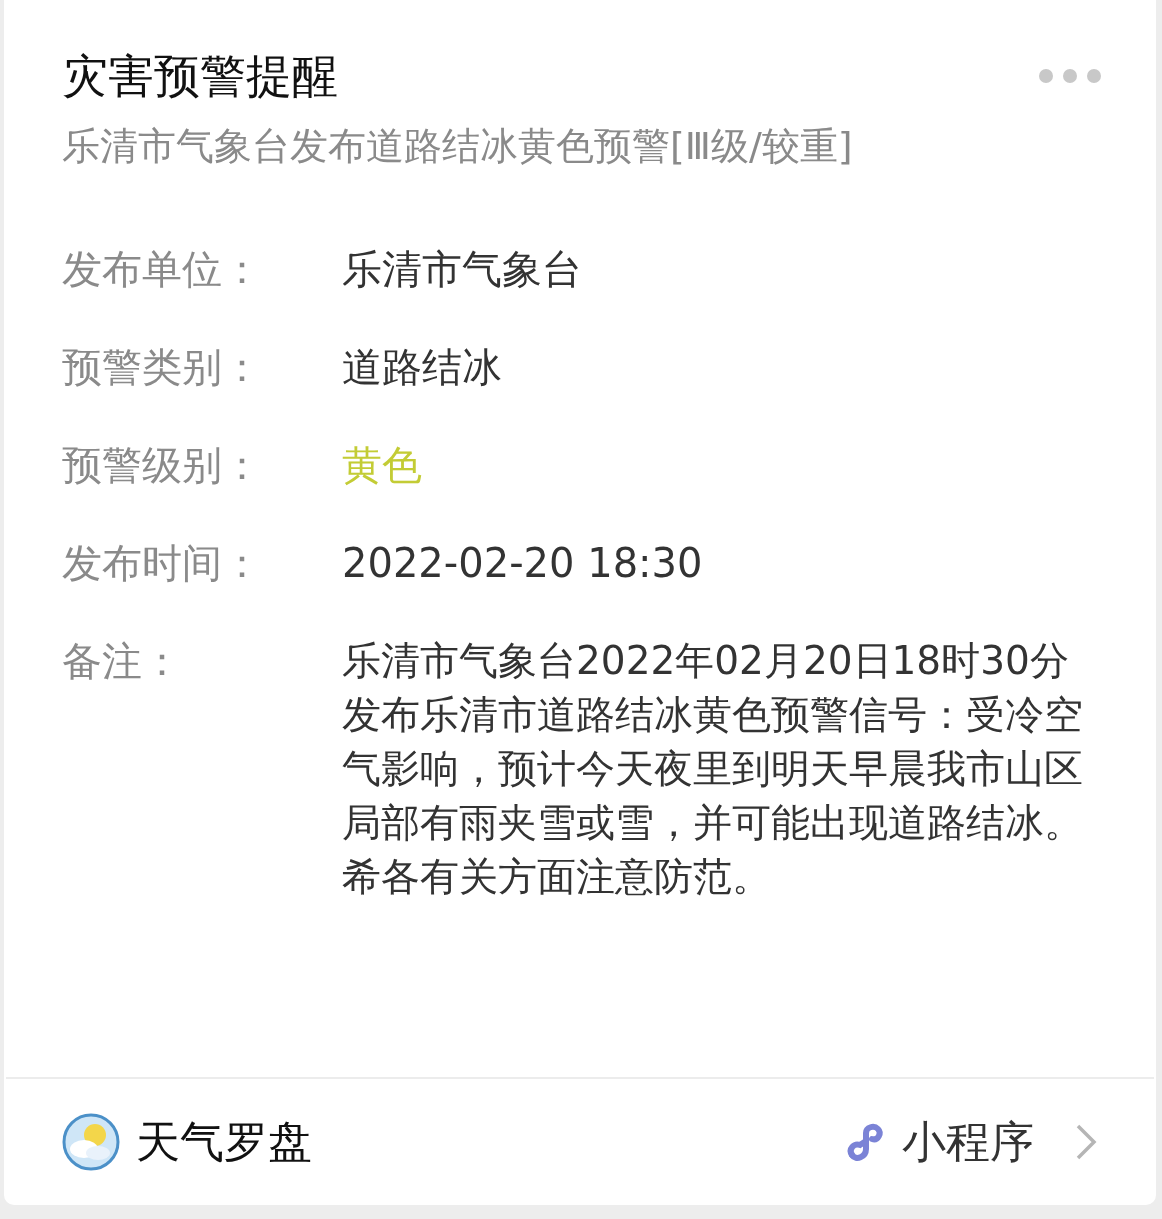 The width and height of the screenshot is (1162, 1219). I want to click on field-label: 预警级别：, so click(162, 465).